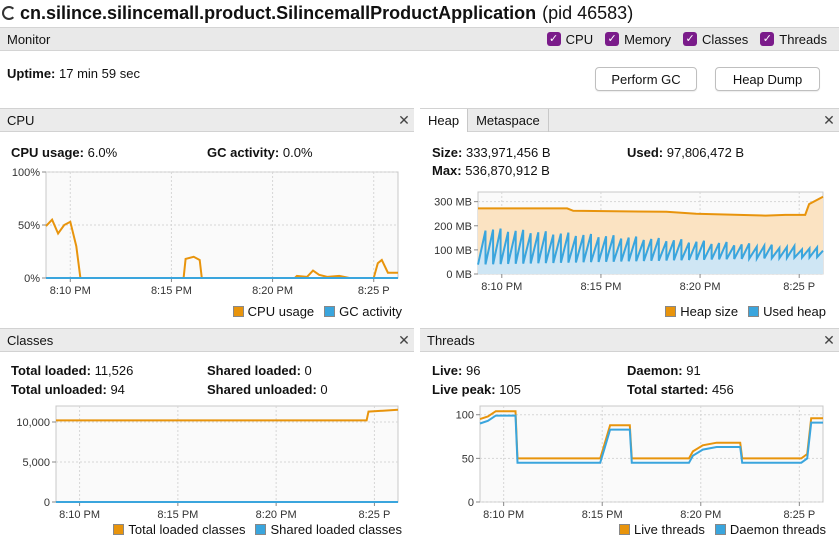 This screenshot has width=839, height=544. I want to click on y-tick-label: 200 MB, so click(453, 227).